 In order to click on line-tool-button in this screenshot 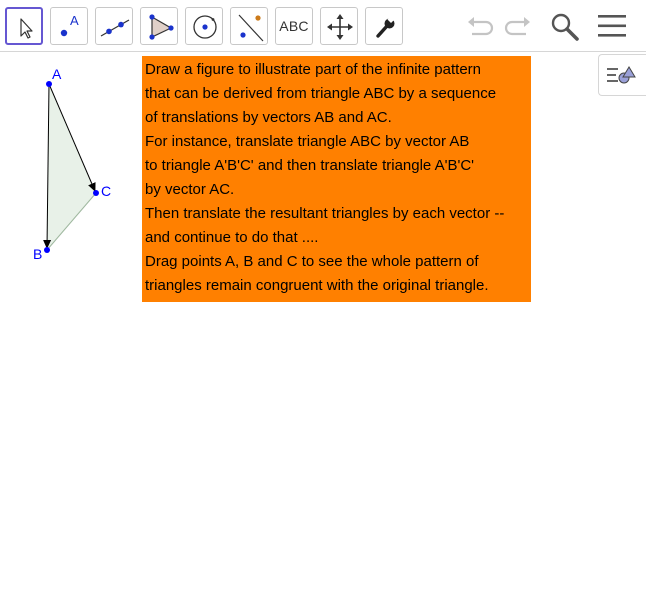, I will do `click(114, 26)`.